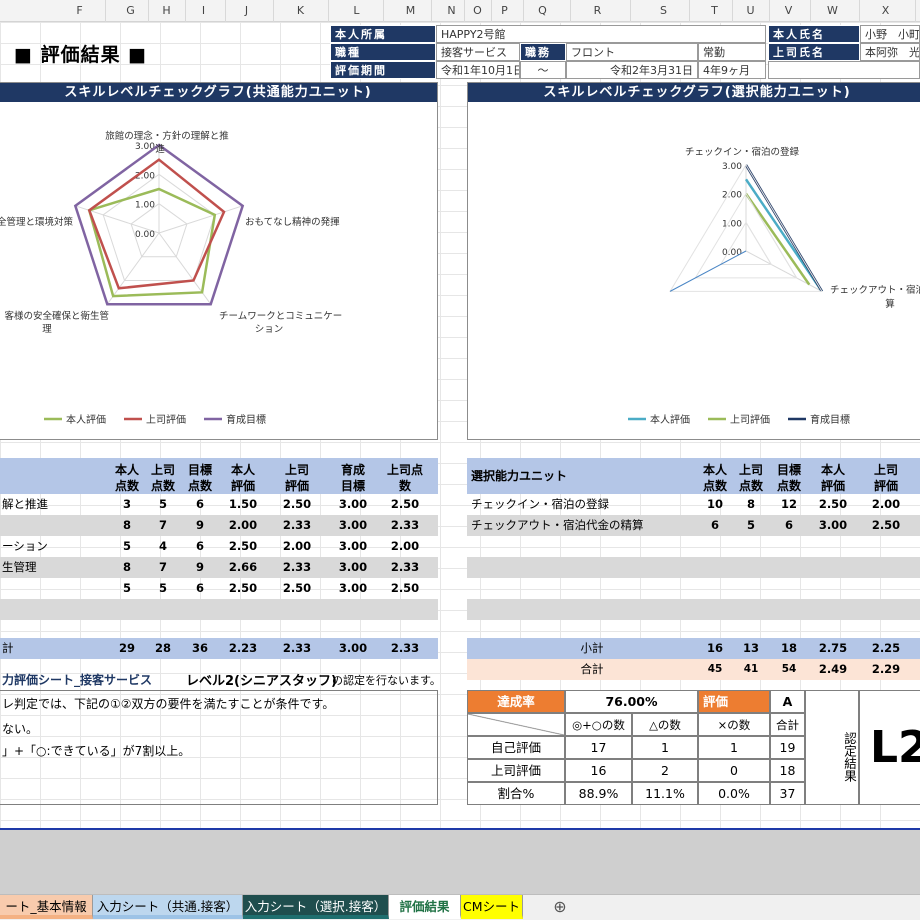  What do you see at coordinates (1, 525) in the screenshot?
I see `row-label` at bounding box center [1, 525].